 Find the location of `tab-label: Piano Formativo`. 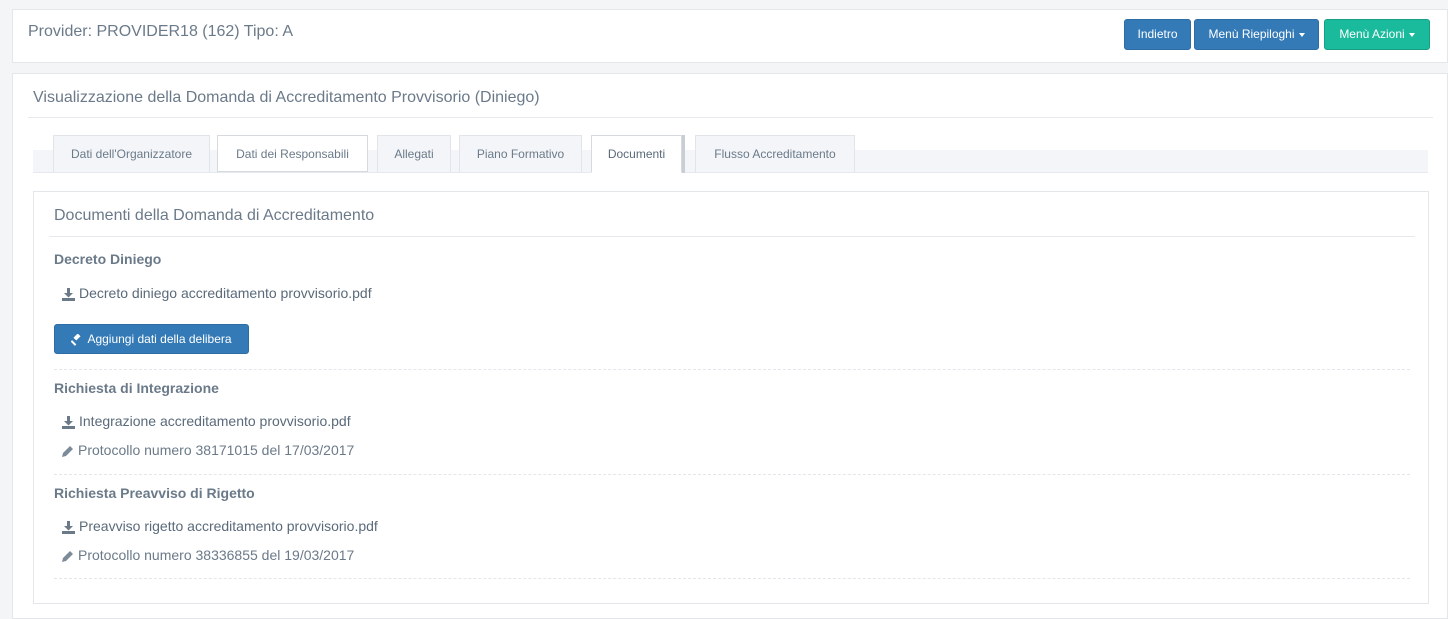

tab-label: Piano Formativo is located at coordinates (520, 154).